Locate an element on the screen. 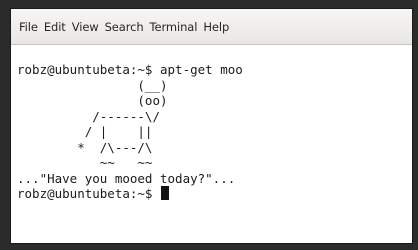  cow-art-line: ~~ ~~ is located at coordinates (85, 162).